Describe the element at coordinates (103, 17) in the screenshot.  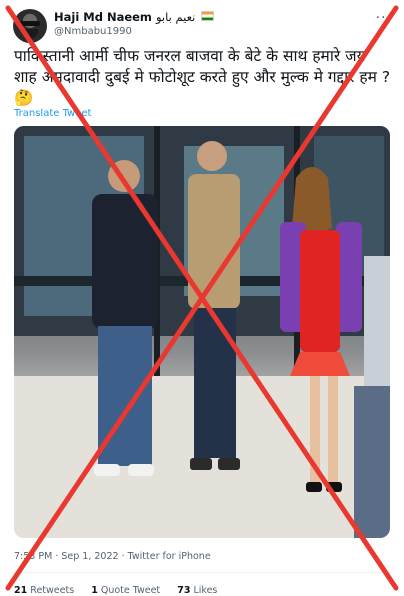
I see `author-name: Haji Md Naeem` at that location.